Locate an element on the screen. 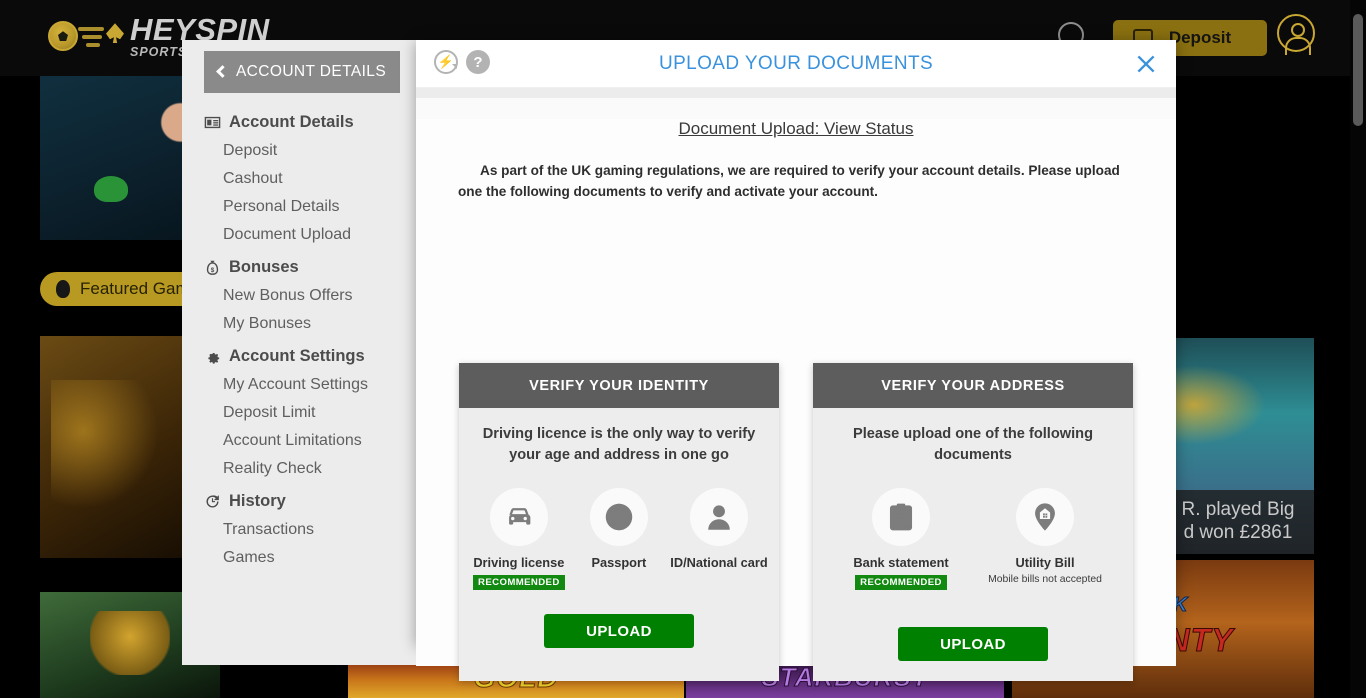 The height and width of the screenshot is (698, 1366). soccer-ball-icon is located at coordinates (63, 36).